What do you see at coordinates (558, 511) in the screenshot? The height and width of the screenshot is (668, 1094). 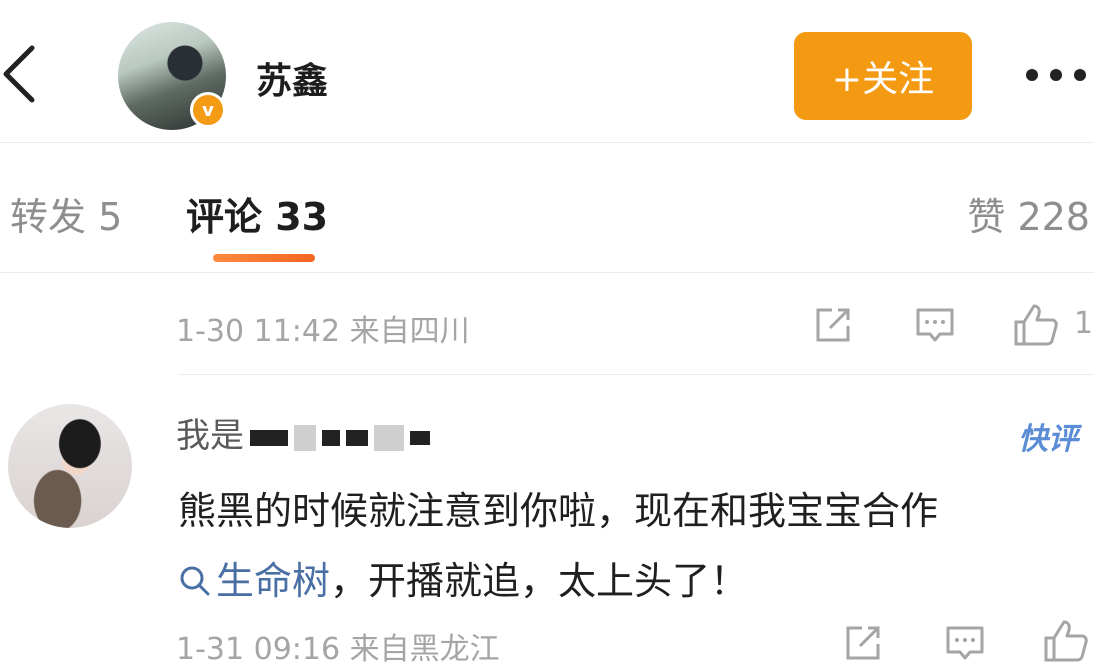 I see `comment-text-line1: 熊黑的时候就注意到你啦，现在和我宝宝合作` at bounding box center [558, 511].